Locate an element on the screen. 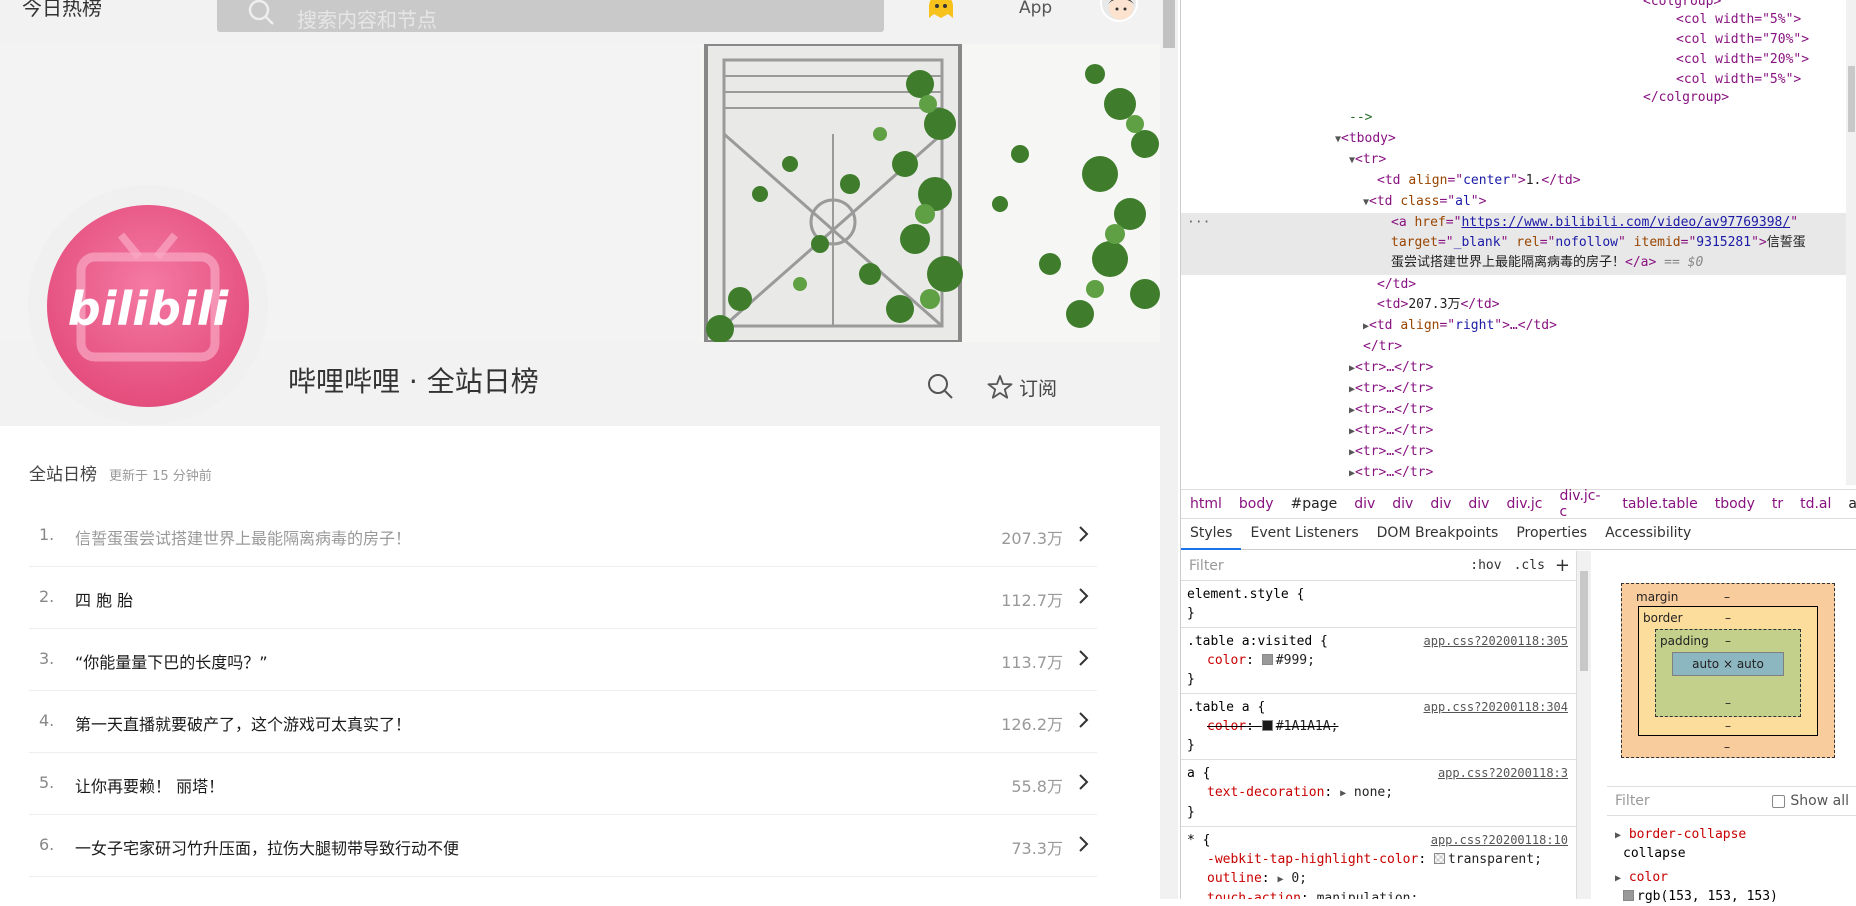 The image size is (1856, 906). tab-event-listeners: Event Listeners is located at coordinates (1304, 534).